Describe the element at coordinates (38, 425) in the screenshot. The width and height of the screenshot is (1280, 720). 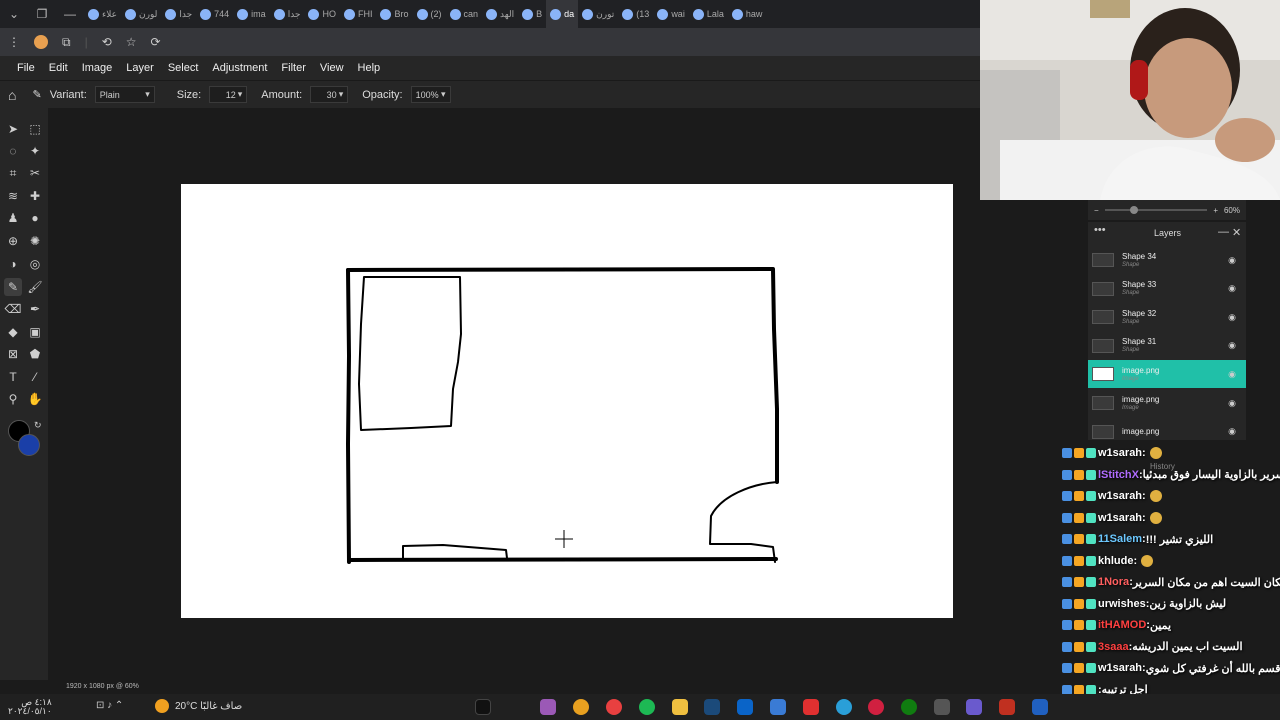
I see `swap-colors-icon: ↻` at that location.